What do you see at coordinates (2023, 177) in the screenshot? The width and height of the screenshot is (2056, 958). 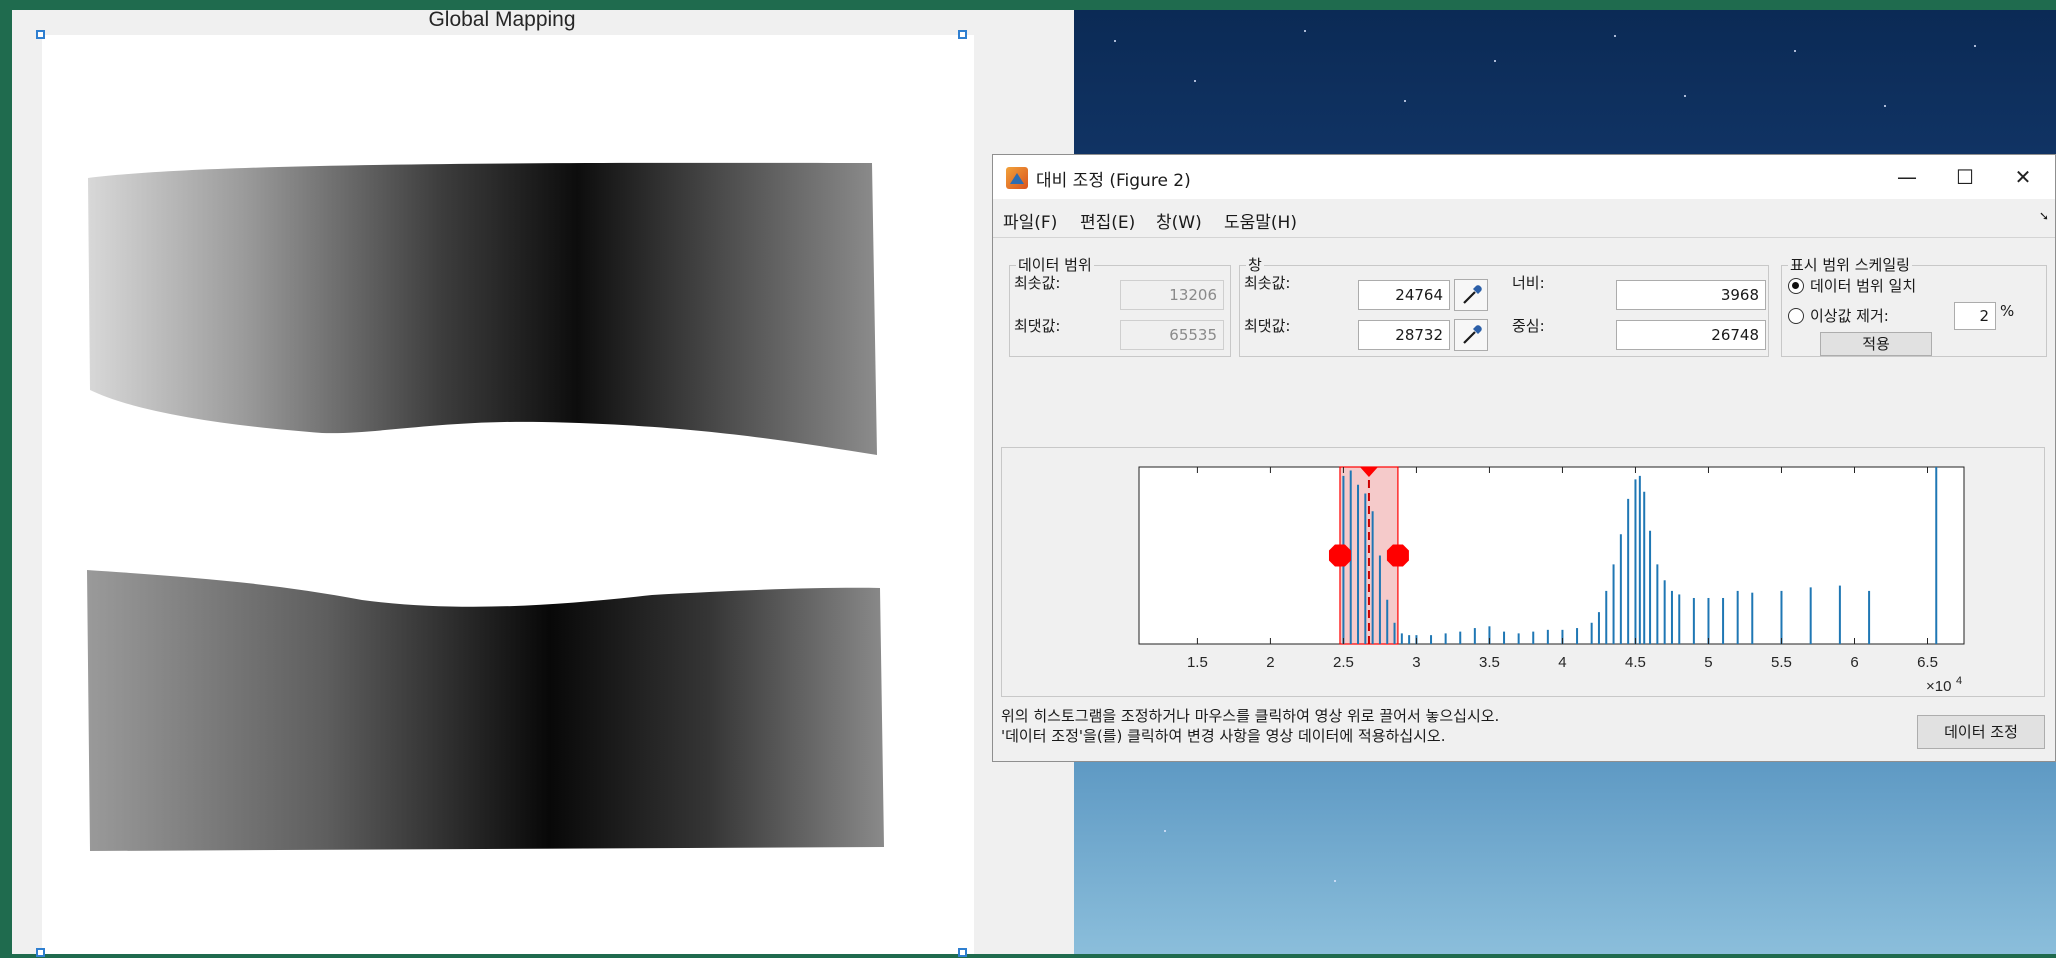 I see `close-button: ✕` at bounding box center [2023, 177].